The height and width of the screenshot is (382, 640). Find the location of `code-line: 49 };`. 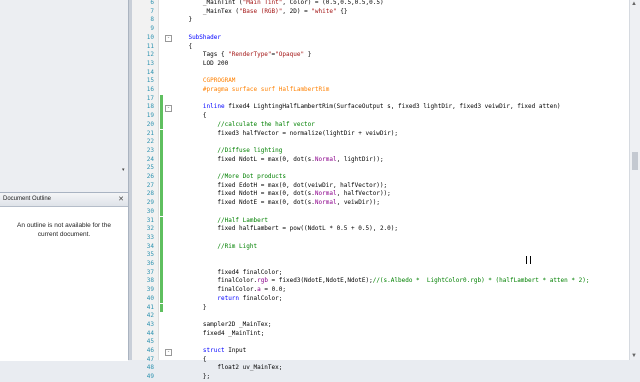

code-line: 49 }; is located at coordinates (381, 377).